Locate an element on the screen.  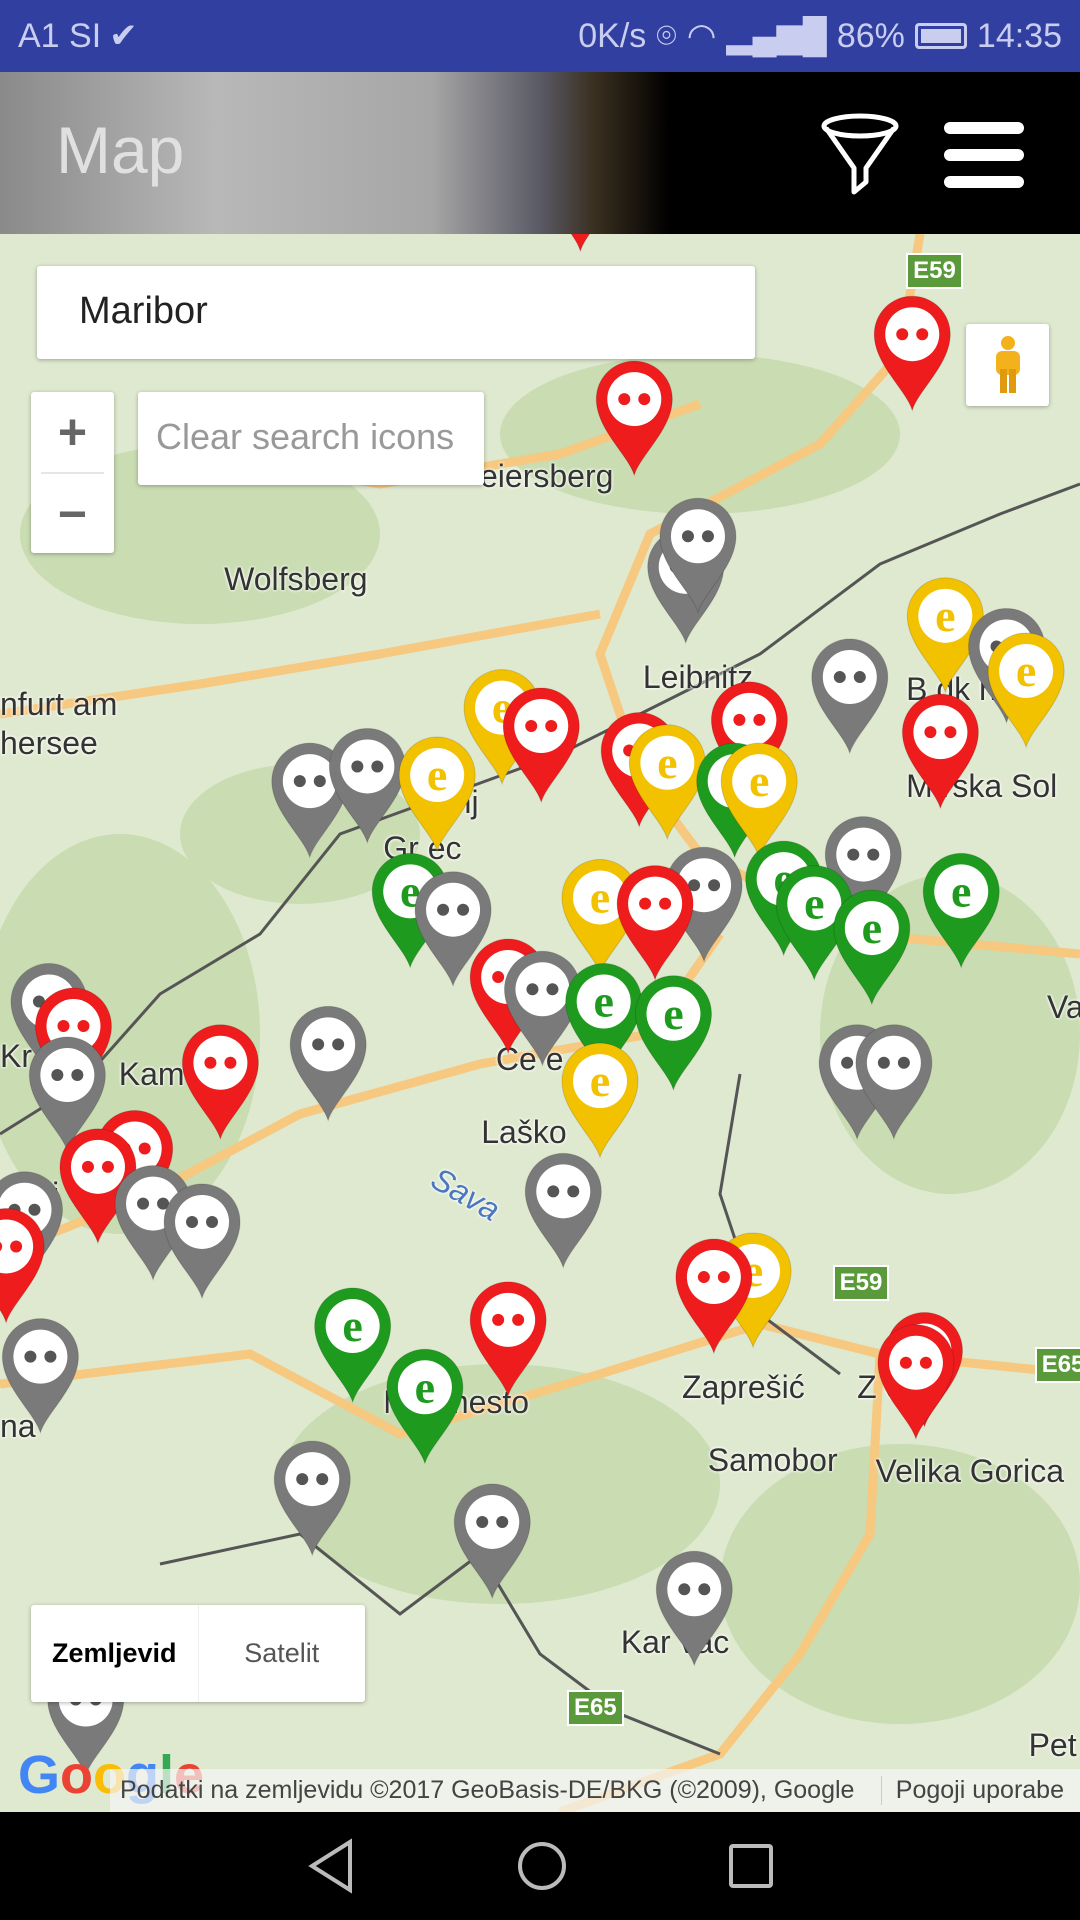
search-input: Maribor is located at coordinates (396, 312).